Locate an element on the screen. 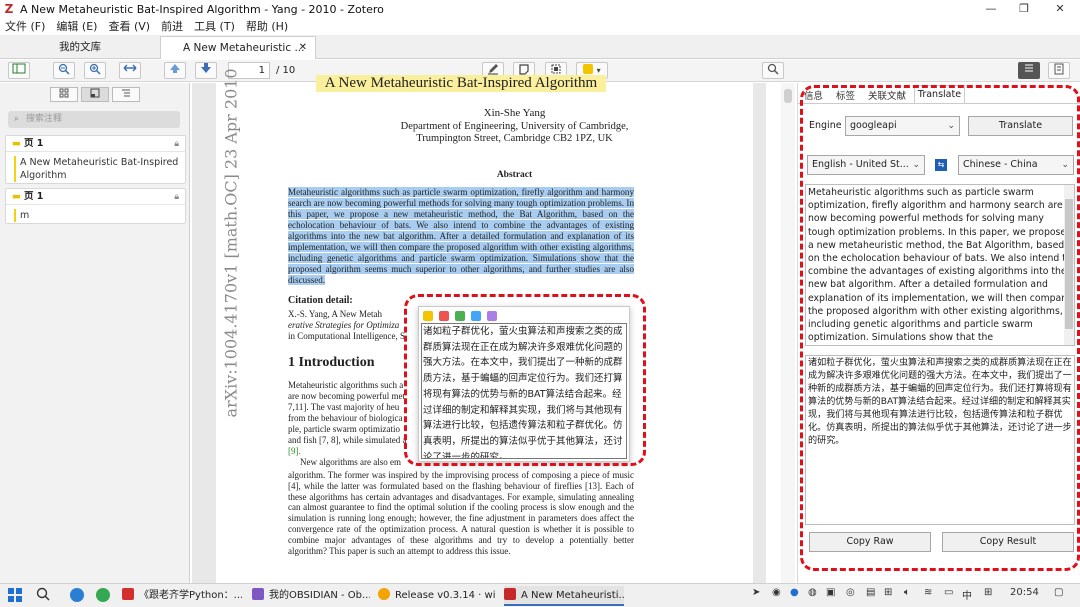  sidebar-icon is located at coordinates (19, 68).